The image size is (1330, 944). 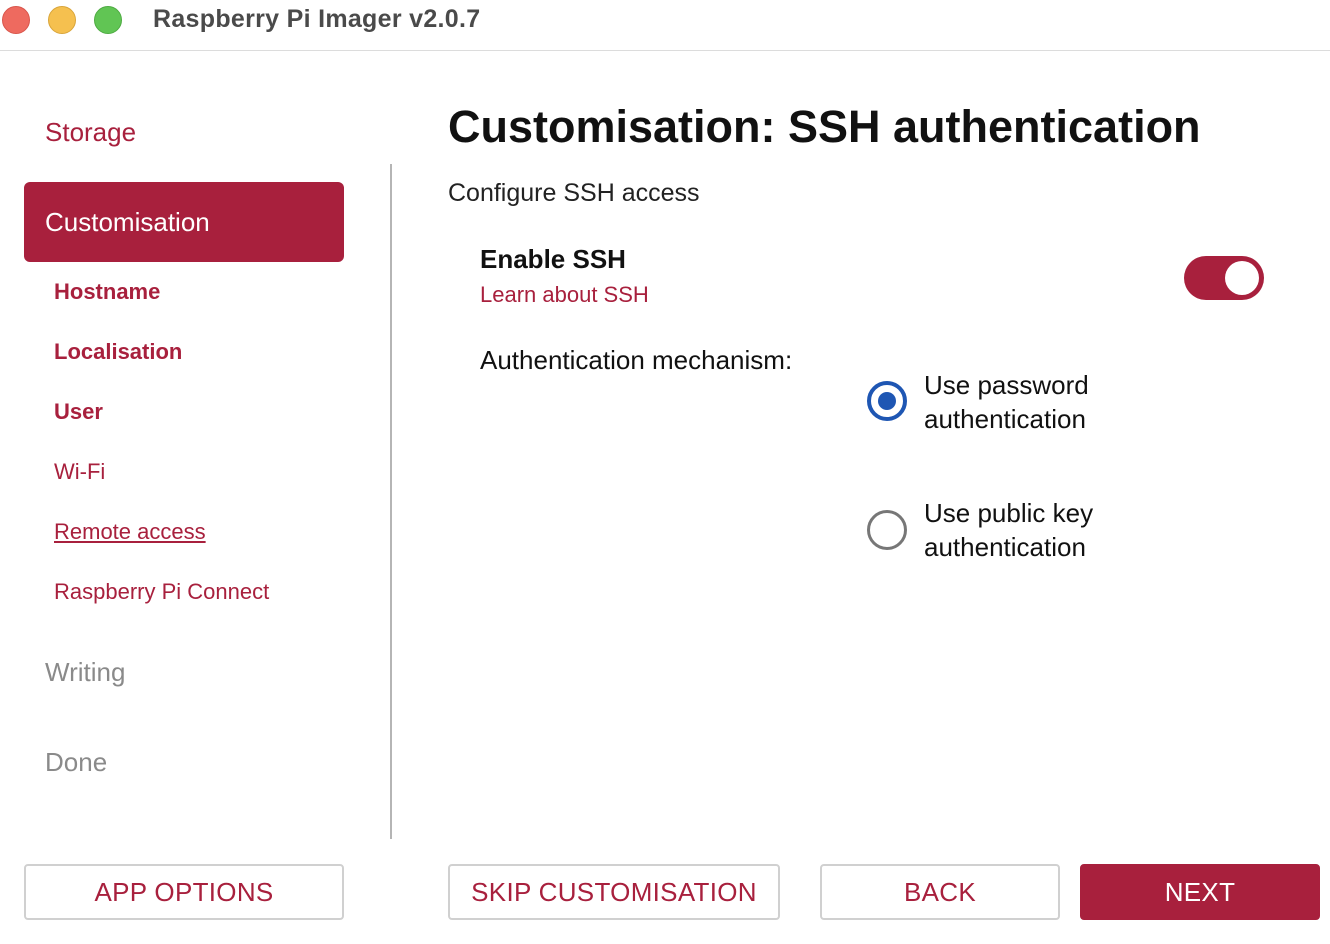 What do you see at coordinates (553, 259) in the screenshot?
I see `enable-ssh-label: Enable SSH` at bounding box center [553, 259].